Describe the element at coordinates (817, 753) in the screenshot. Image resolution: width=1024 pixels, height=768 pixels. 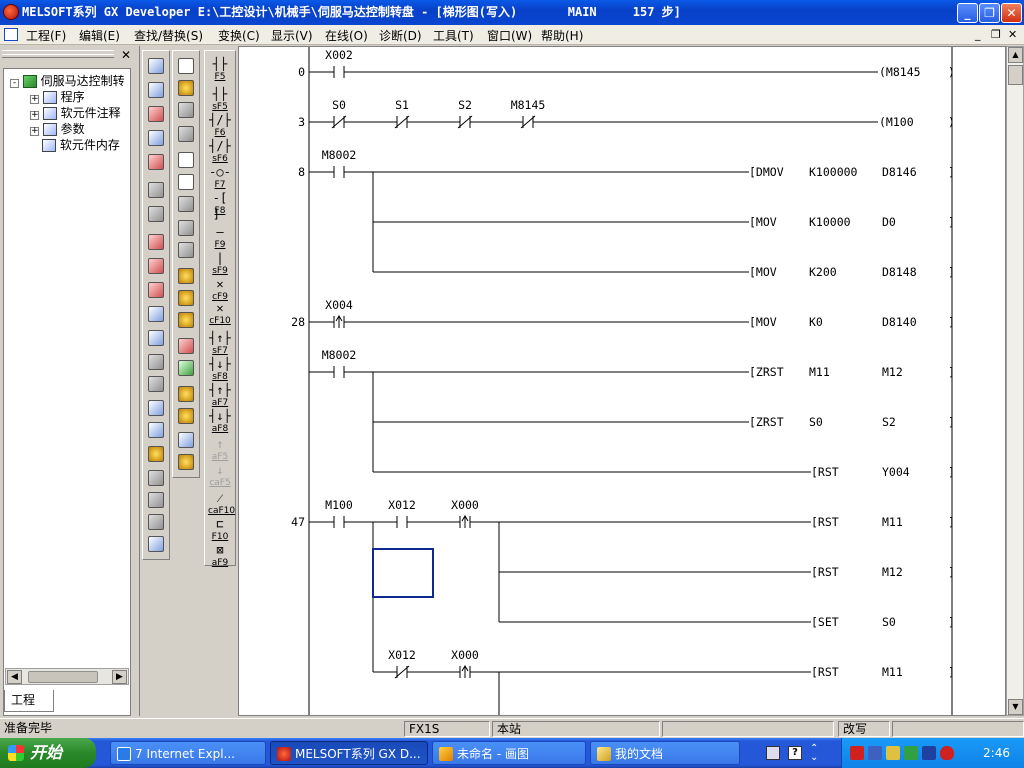
I see `ime-arrow-icon: ⌃ ⌄` at that location.